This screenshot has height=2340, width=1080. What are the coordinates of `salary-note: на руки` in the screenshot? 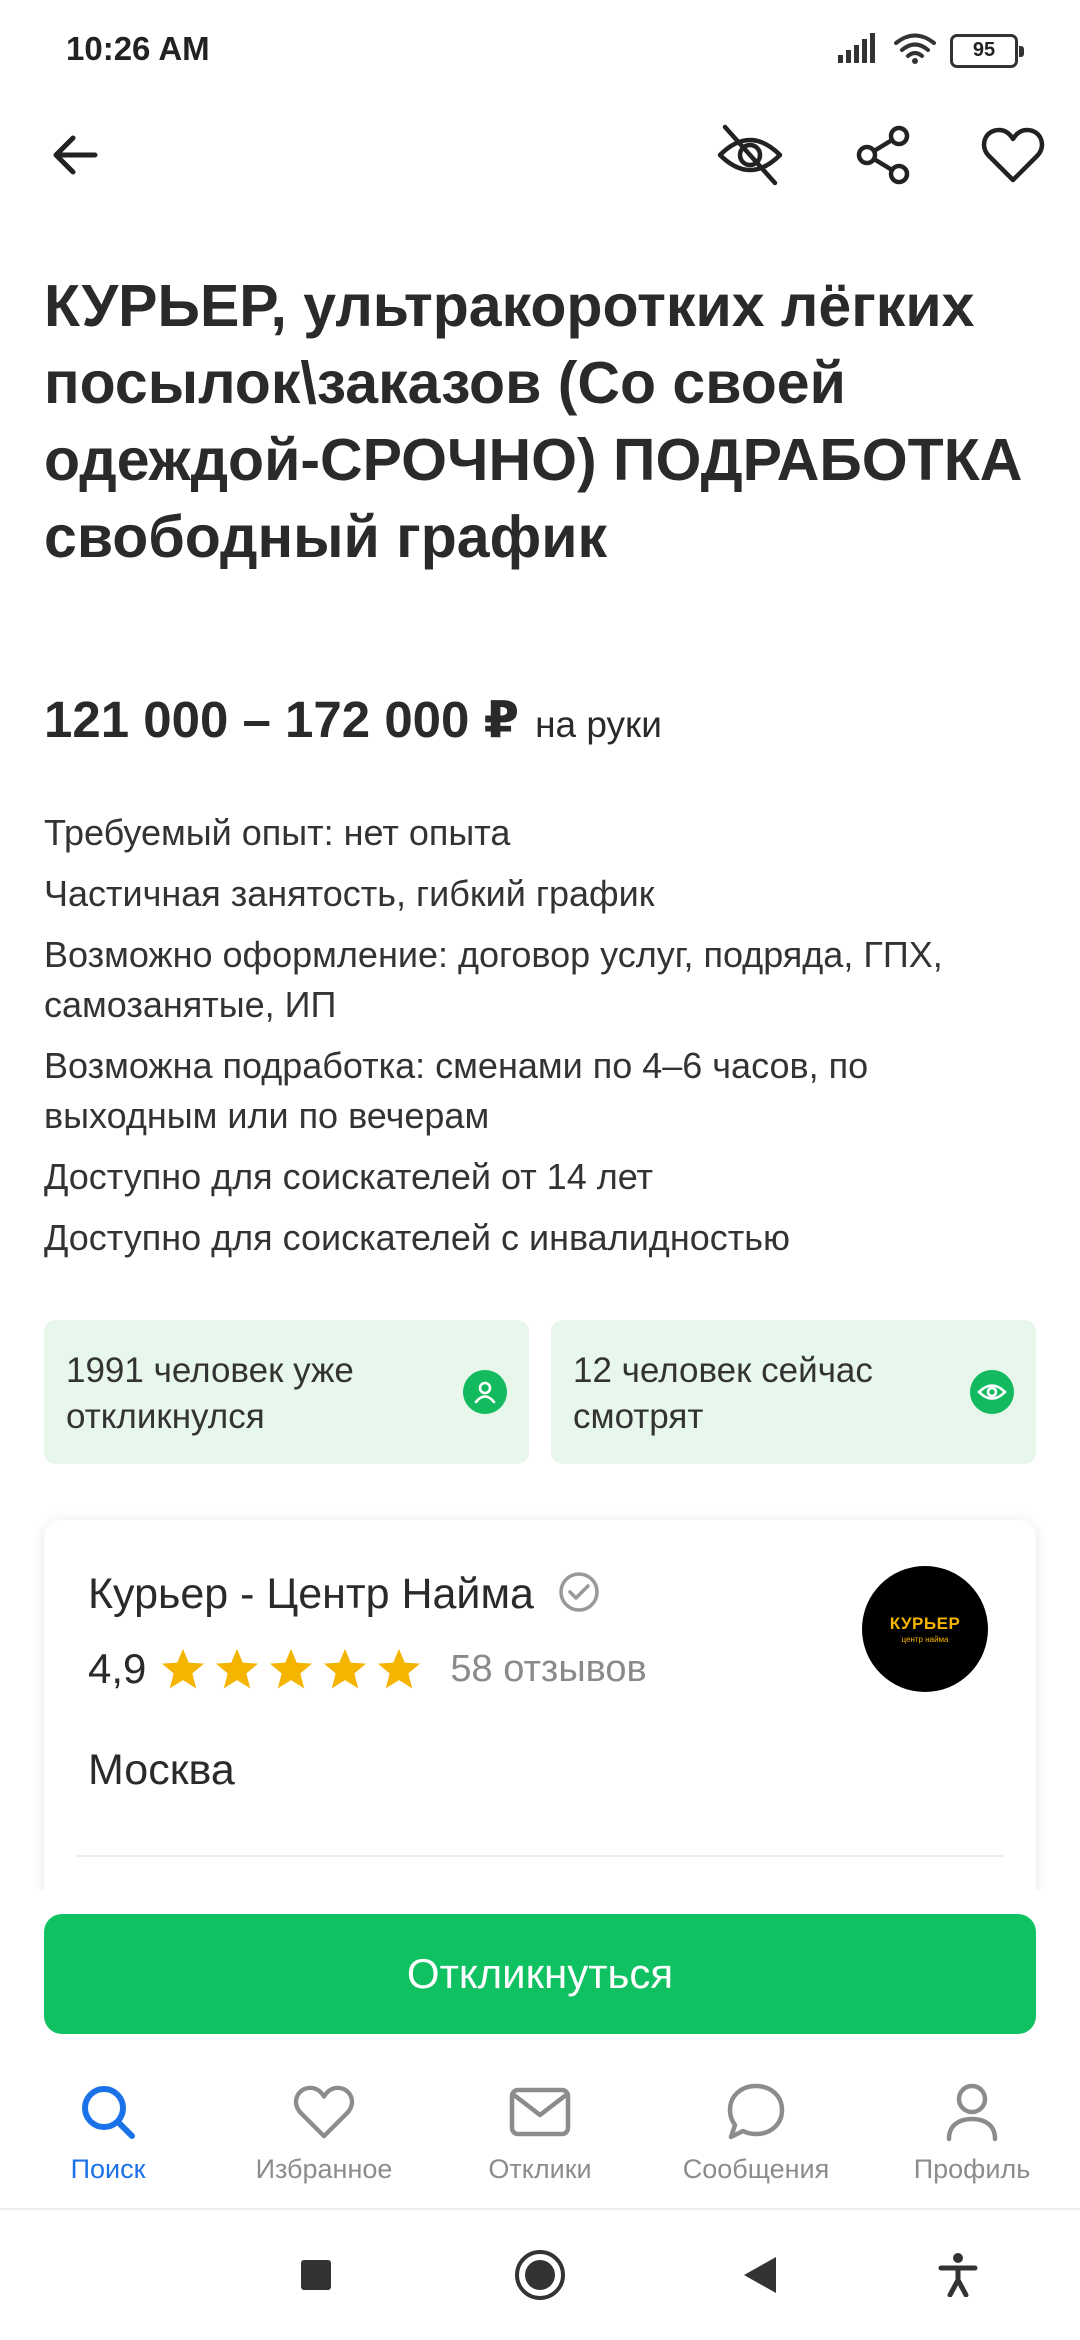 It's located at (598, 724).